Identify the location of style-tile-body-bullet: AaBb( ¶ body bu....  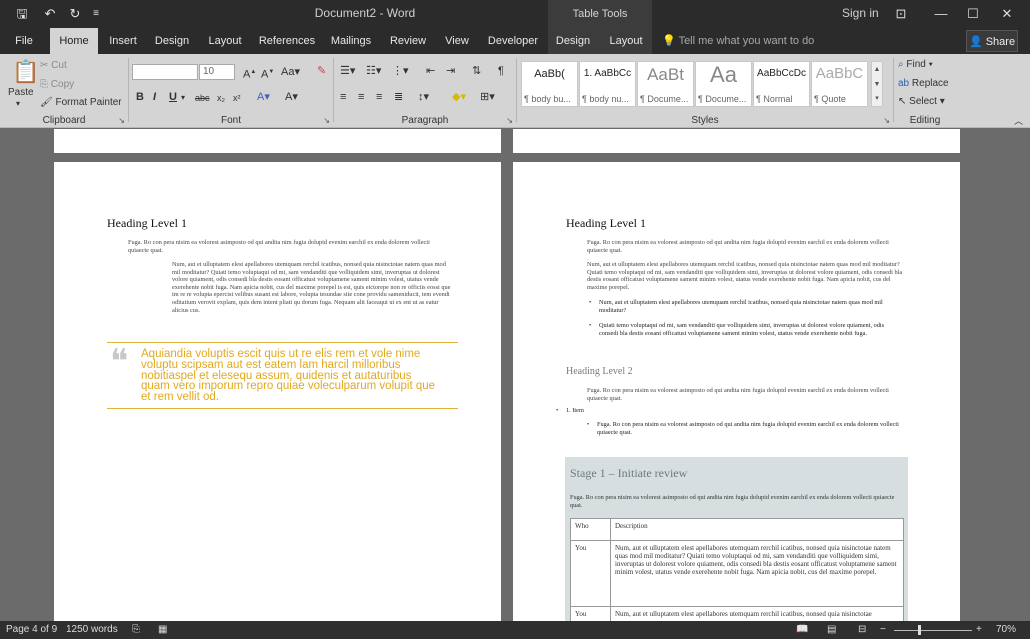
(549, 84).